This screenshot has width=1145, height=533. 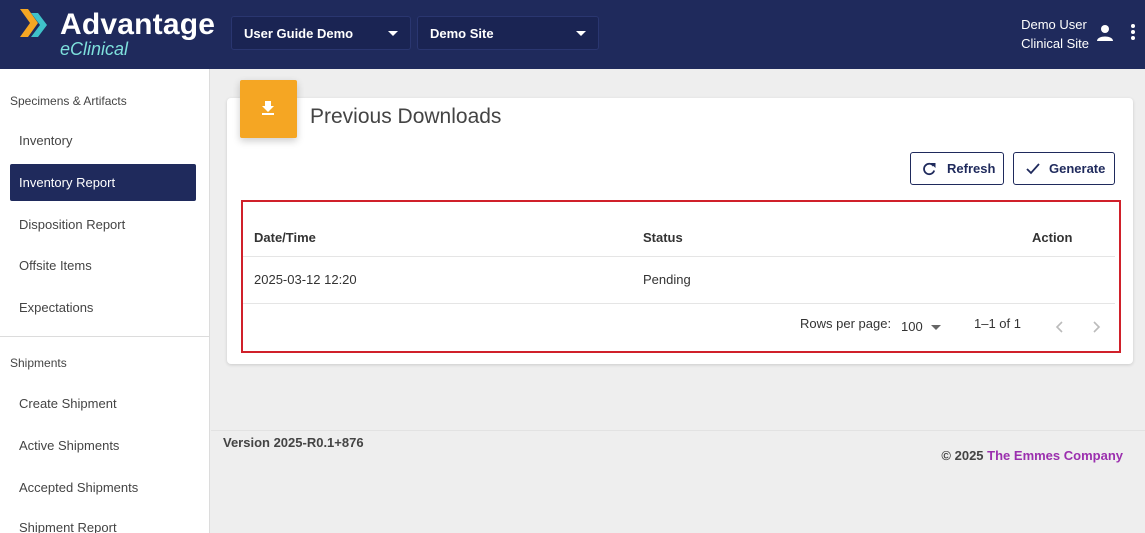 What do you see at coordinates (1055, 34) in the screenshot?
I see `user-info: Demo User Clinical Site` at bounding box center [1055, 34].